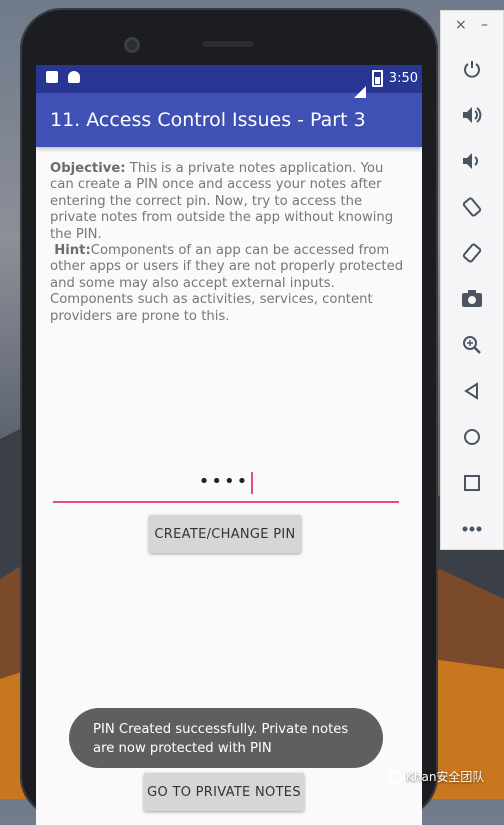  Describe the element at coordinates (472, 437) in the screenshot. I see `home-icon` at that location.